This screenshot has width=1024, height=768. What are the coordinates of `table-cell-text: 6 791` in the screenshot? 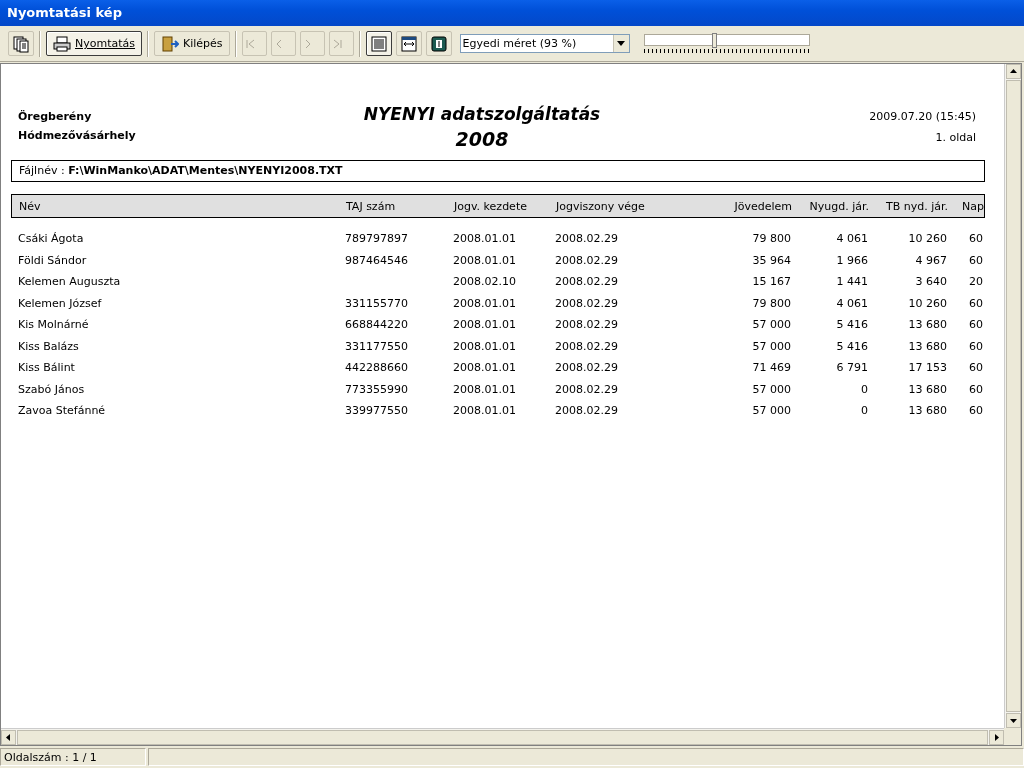 It's located at (851, 368).